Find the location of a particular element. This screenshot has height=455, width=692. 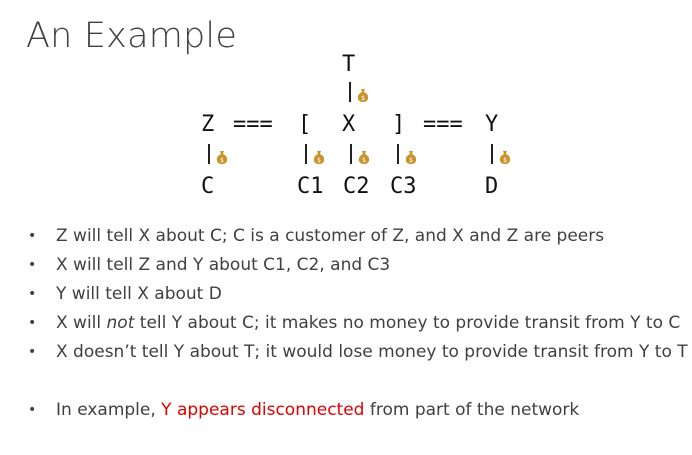

node-x: X is located at coordinates (349, 124).